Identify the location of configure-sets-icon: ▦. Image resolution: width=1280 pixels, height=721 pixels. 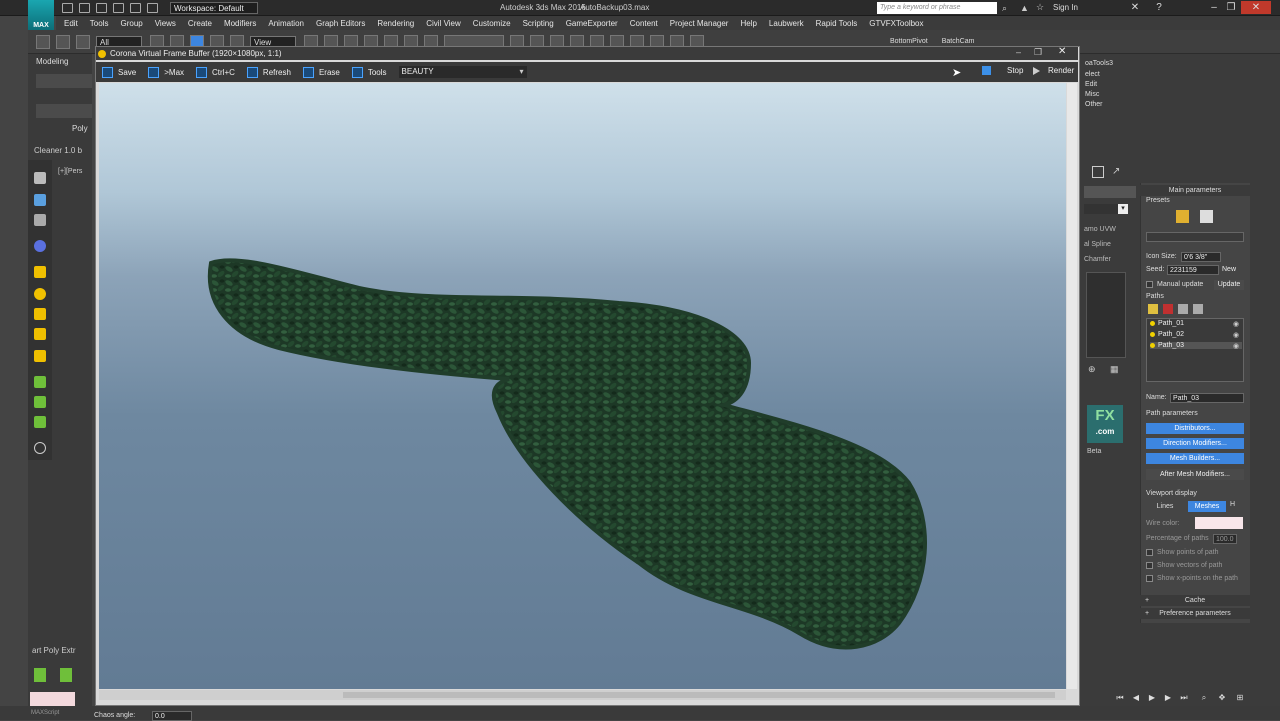
(1114, 369).